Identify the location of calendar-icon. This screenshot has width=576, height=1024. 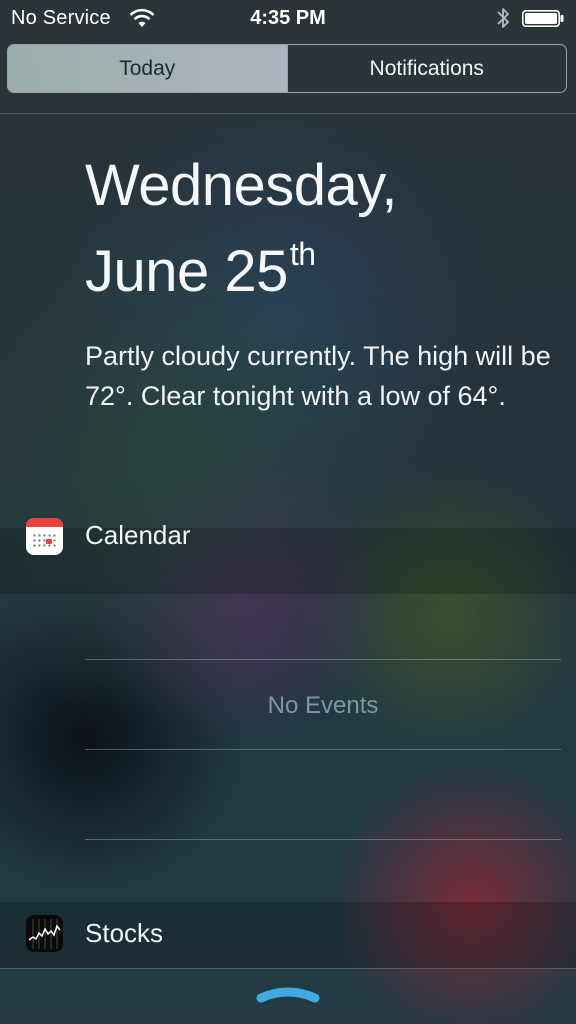
(44, 536).